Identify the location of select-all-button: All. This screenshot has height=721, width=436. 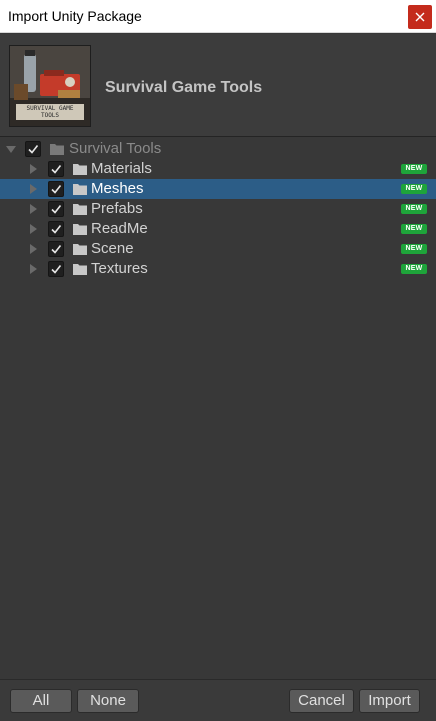
(41, 701).